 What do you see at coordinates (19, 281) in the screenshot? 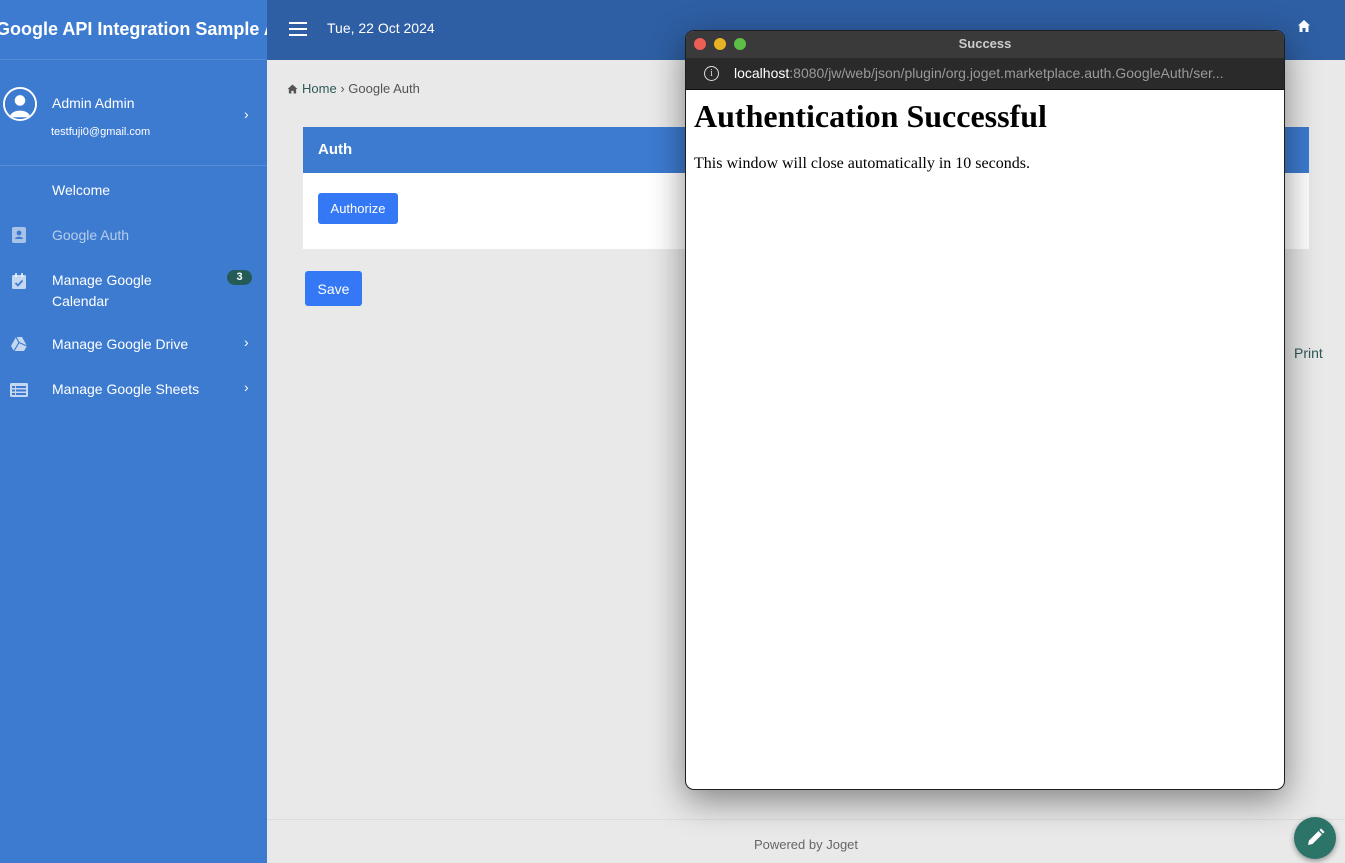
I see `calendar-check-icon` at bounding box center [19, 281].